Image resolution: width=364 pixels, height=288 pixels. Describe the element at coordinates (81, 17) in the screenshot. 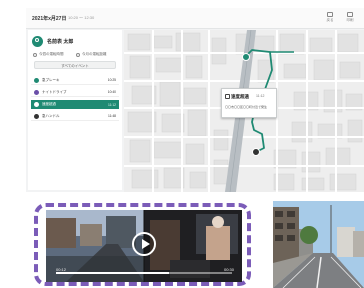

I see `trip-time-range: 10:20 〜 12:30` at that location.